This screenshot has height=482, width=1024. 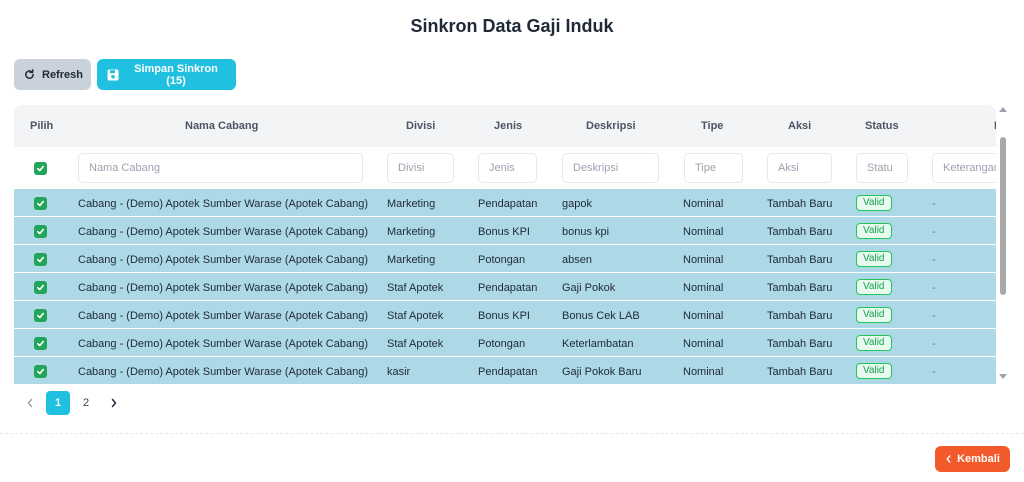 I want to click on prev-page-button, so click(x=30, y=403).